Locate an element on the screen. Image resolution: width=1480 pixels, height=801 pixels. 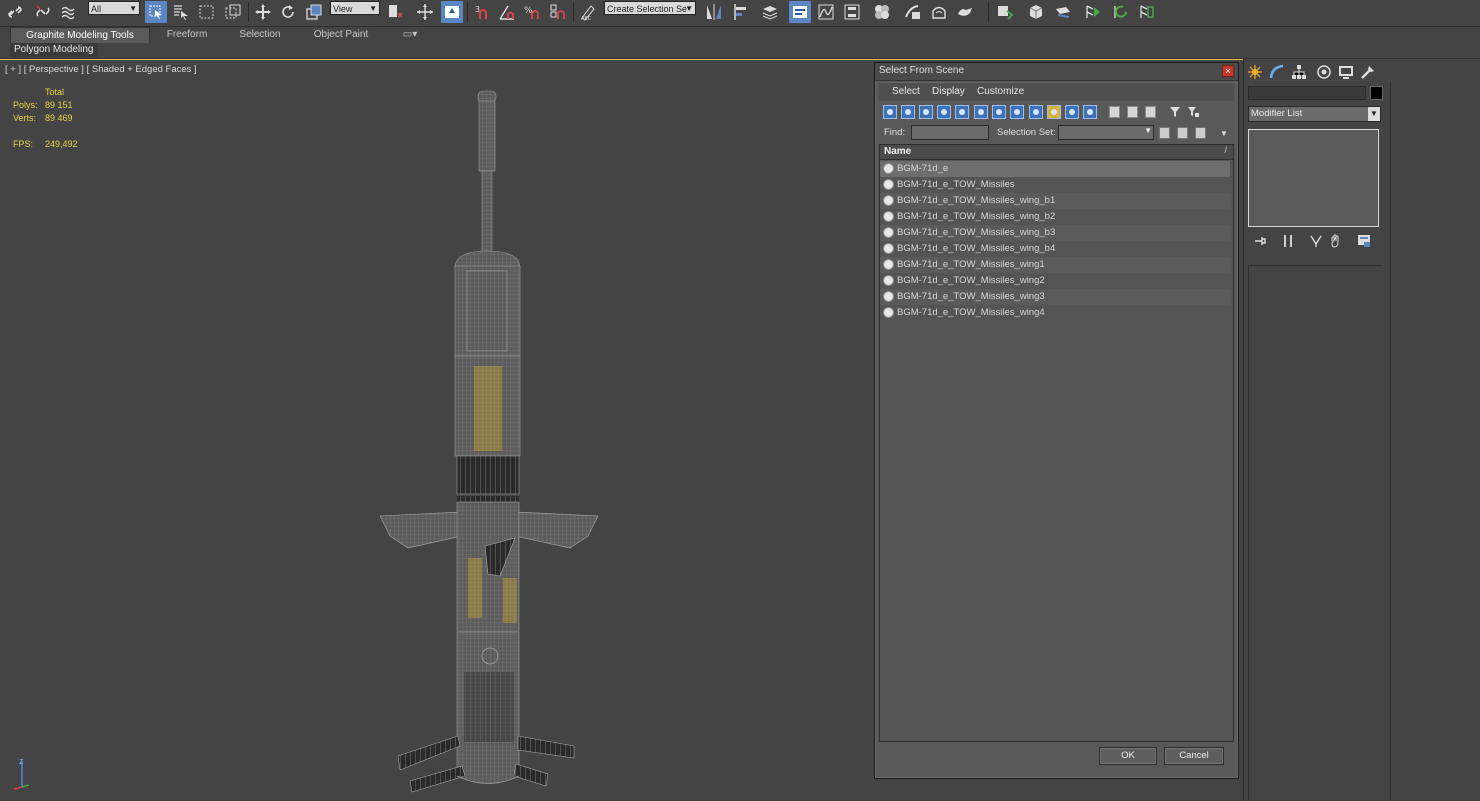
toolbar-overflow-icon: ▼ is located at coordinates (1224, 133).